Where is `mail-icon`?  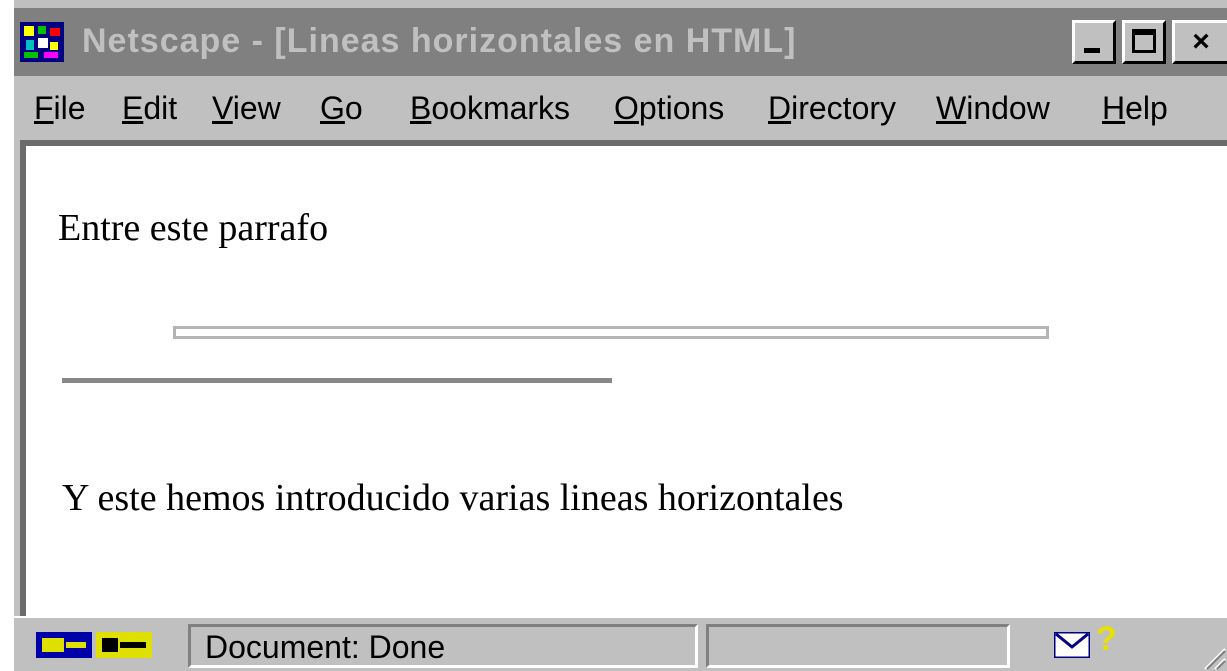
mail-icon is located at coordinates (1072, 645).